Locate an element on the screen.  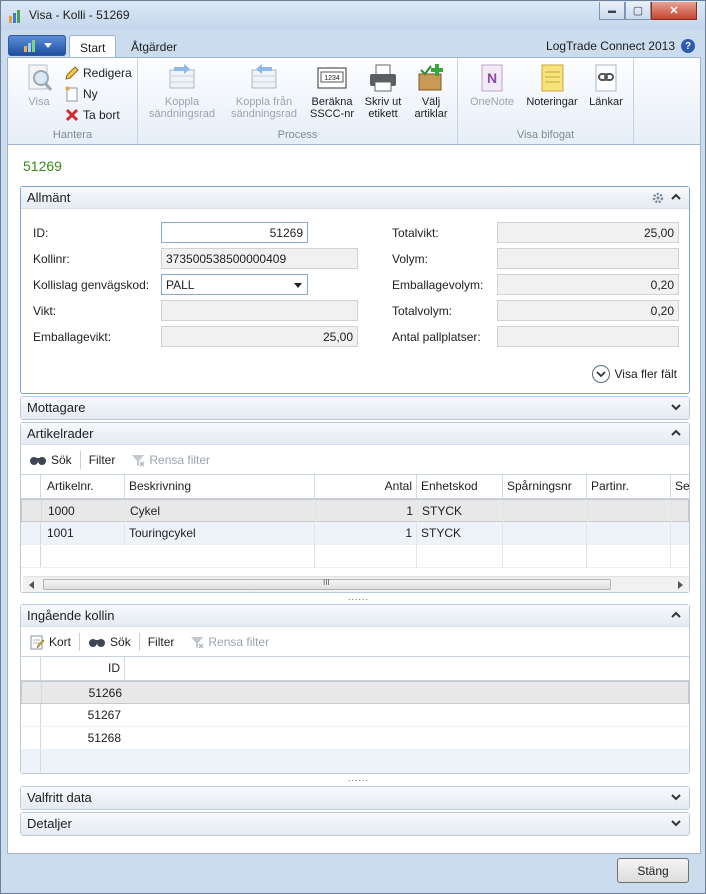
dropdown-arrow-icon is located at coordinates (298, 285).